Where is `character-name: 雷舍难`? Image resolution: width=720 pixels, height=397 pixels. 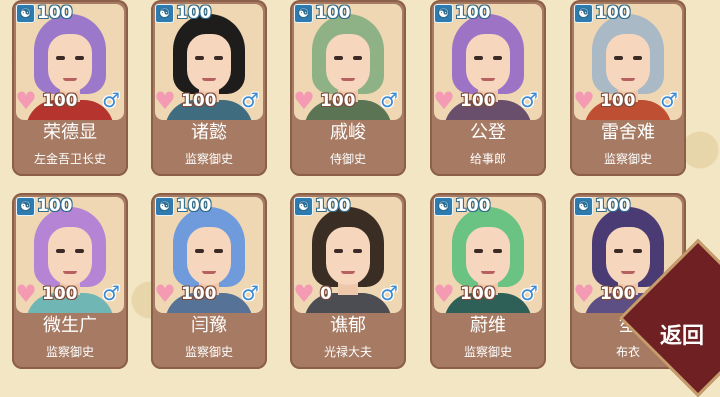 character-name: 雷舍难 is located at coordinates (628, 132).